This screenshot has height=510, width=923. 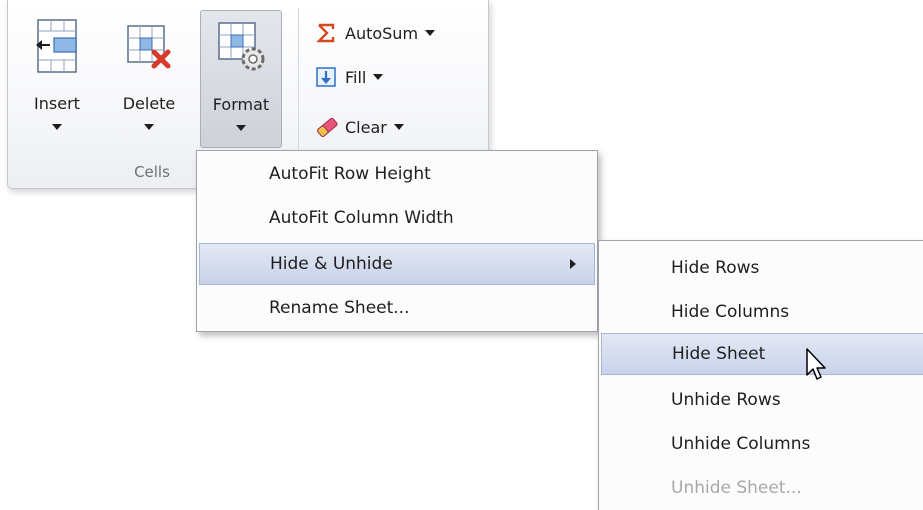 What do you see at coordinates (149, 79) in the screenshot?
I see `delete-button: Delete` at bounding box center [149, 79].